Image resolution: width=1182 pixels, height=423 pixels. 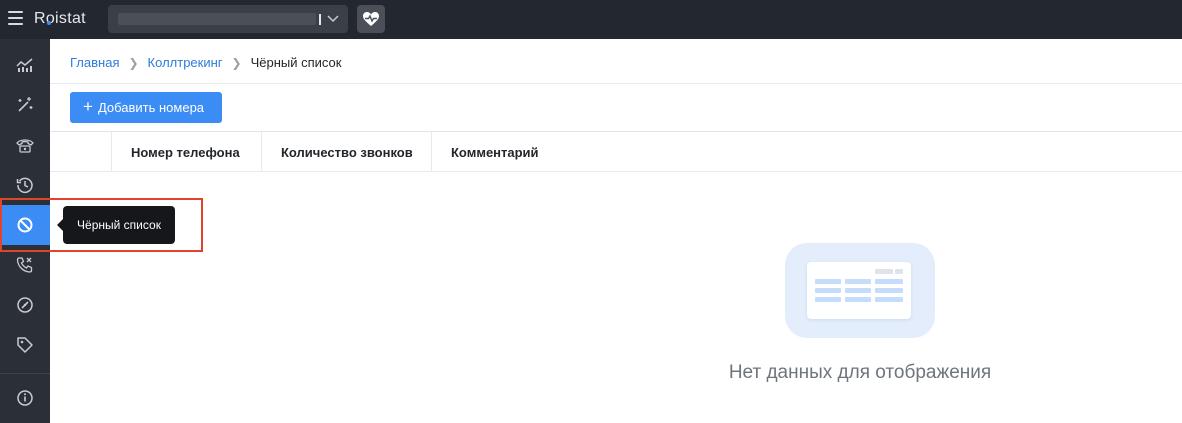 I want to click on add-numbers-button: + Добавить номера, so click(x=146, y=107).